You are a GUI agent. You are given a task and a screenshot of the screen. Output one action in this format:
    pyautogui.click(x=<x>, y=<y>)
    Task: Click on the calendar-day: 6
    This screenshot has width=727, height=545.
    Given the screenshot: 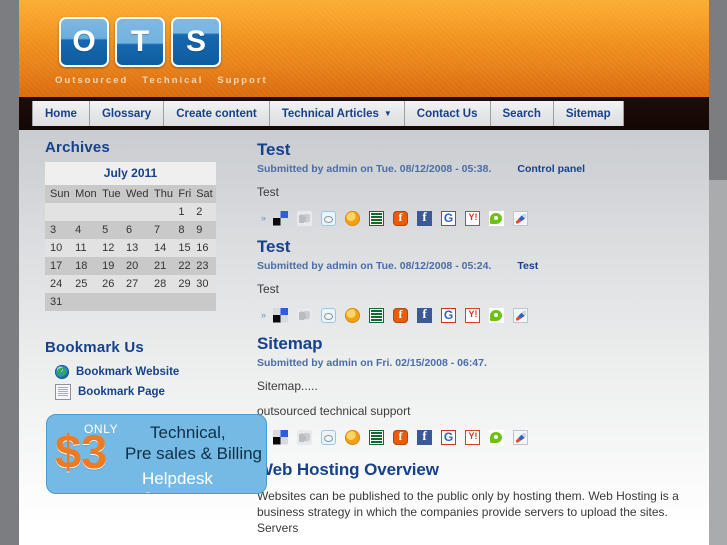 What is the action you would take?
    pyautogui.click(x=138, y=230)
    